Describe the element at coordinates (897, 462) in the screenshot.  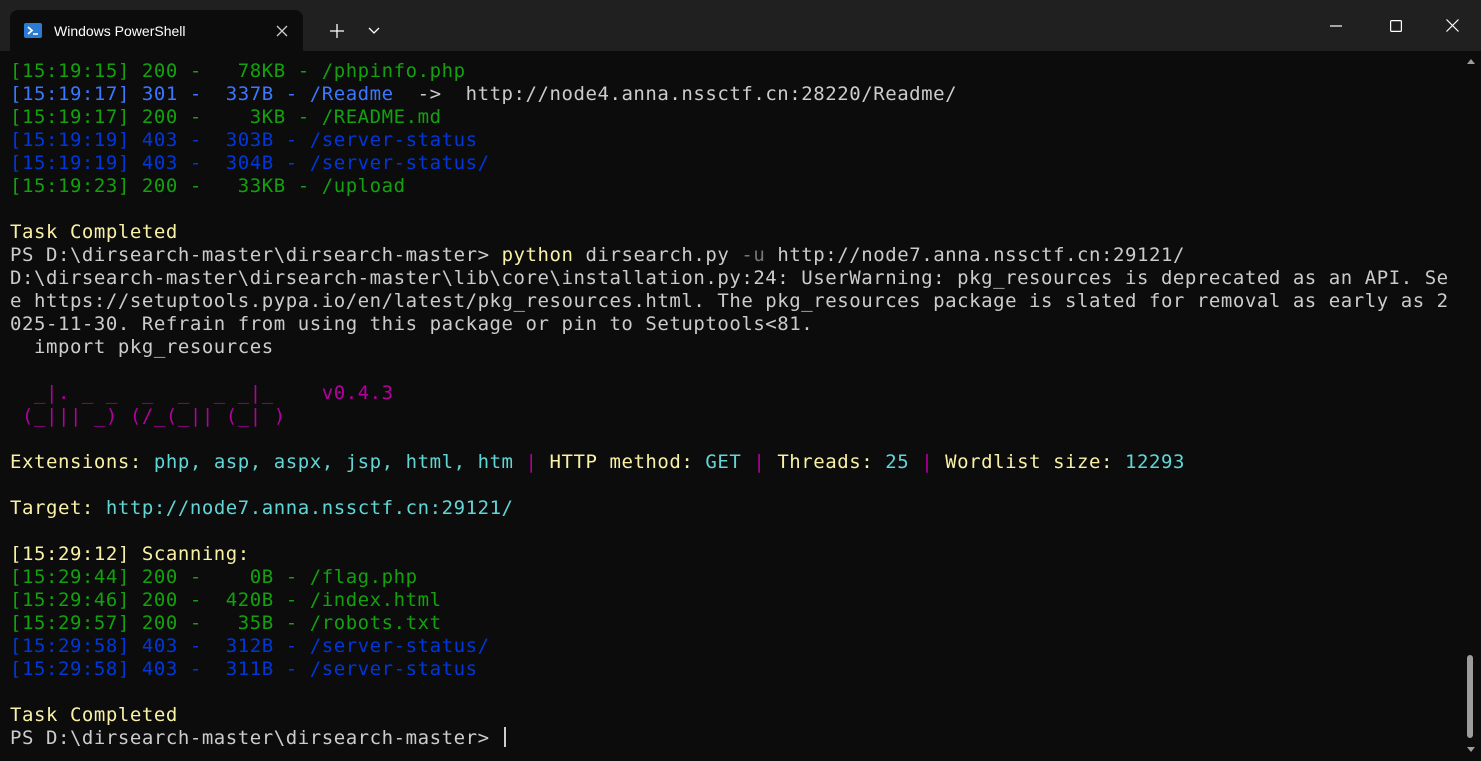
I see `threads-value: 25` at that location.